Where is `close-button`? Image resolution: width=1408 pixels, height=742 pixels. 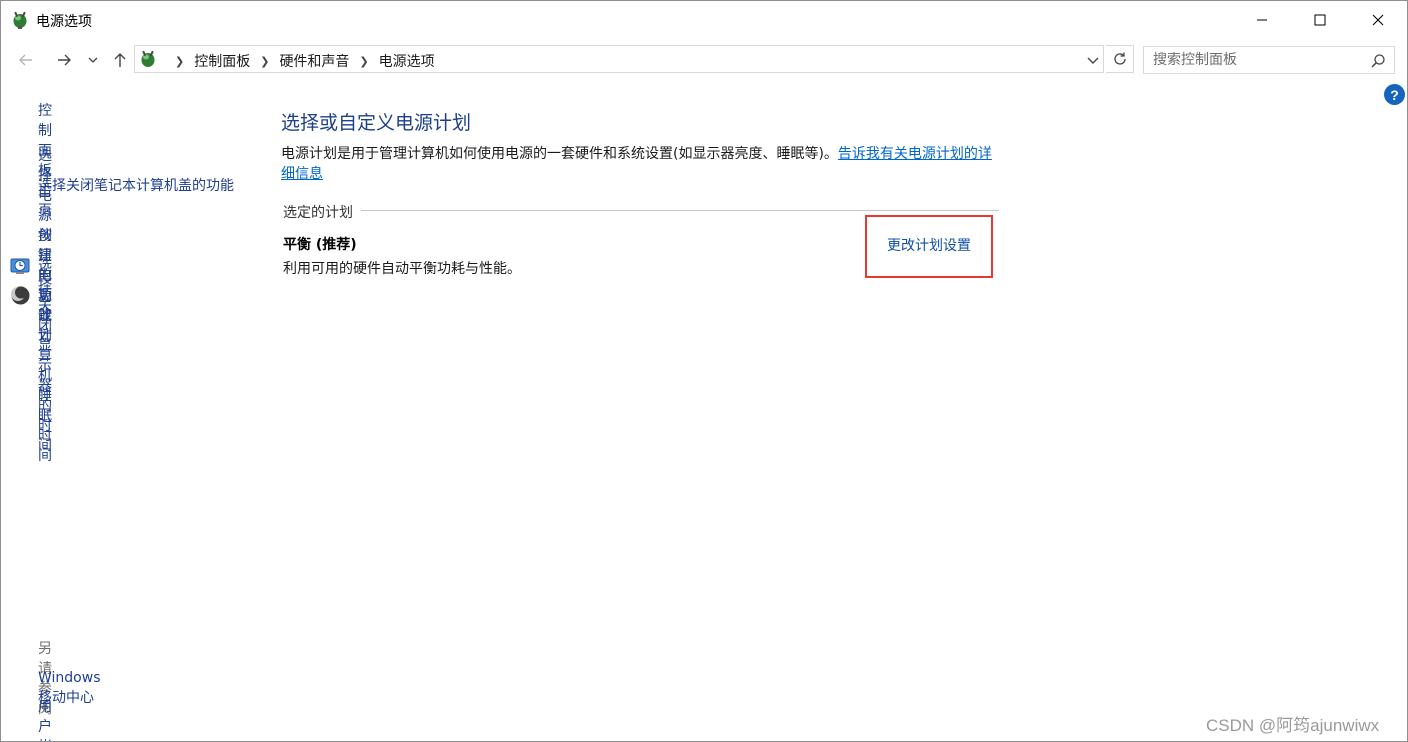 close-button is located at coordinates (1378, 20).